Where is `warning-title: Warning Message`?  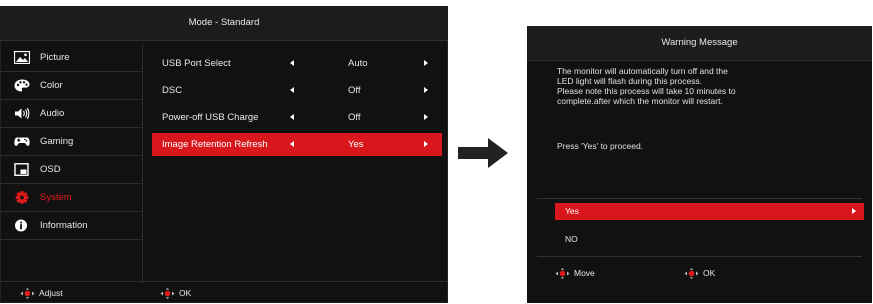 warning-title: Warning Message is located at coordinates (699, 43).